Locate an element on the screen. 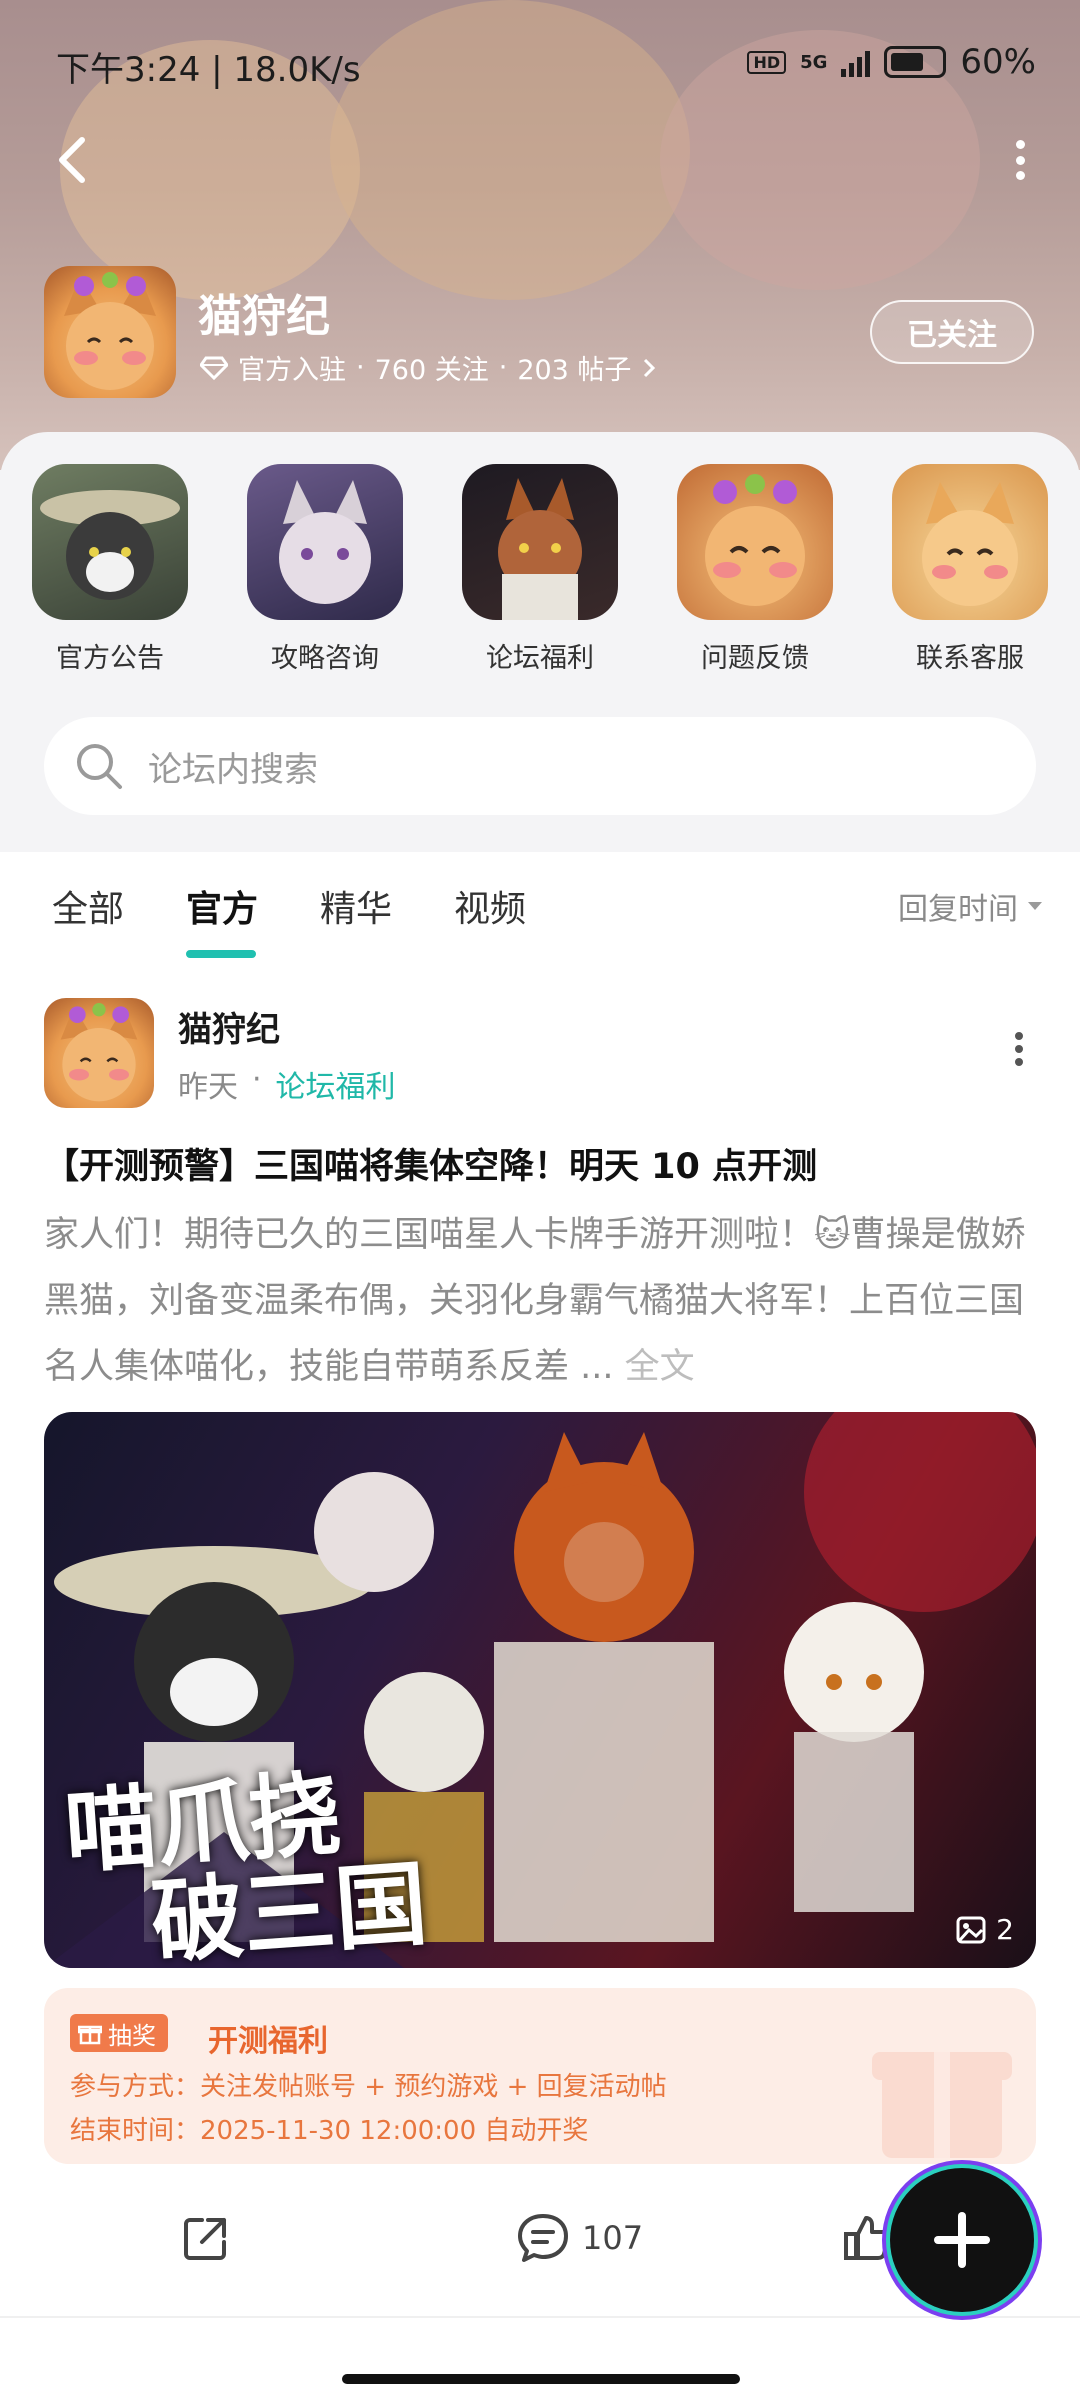 The width and height of the screenshot is (1080, 2400). image-count: 2 is located at coordinates (985, 1929).